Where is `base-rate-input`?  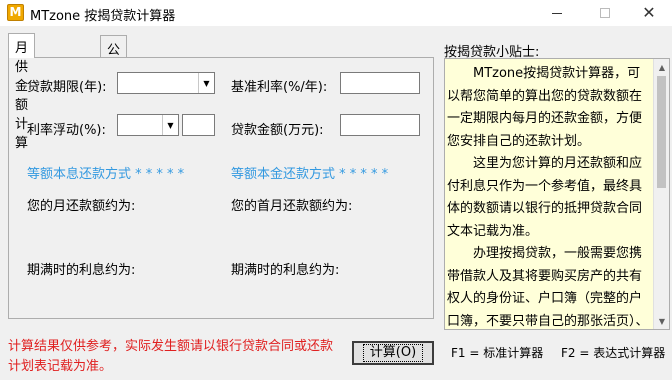
base-rate-input is located at coordinates (380, 83).